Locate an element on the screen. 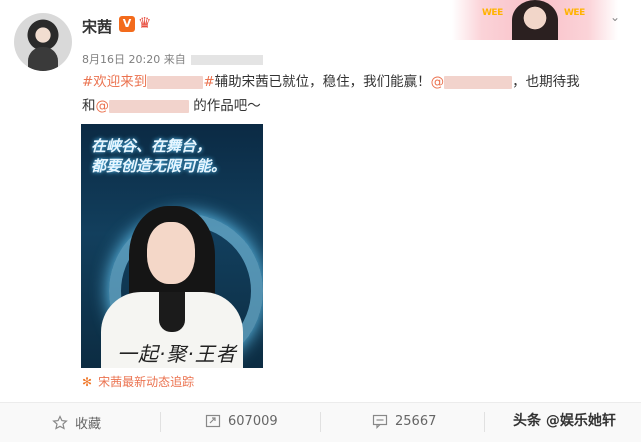 The width and height of the screenshot is (641, 442). avatar is located at coordinates (43, 42).